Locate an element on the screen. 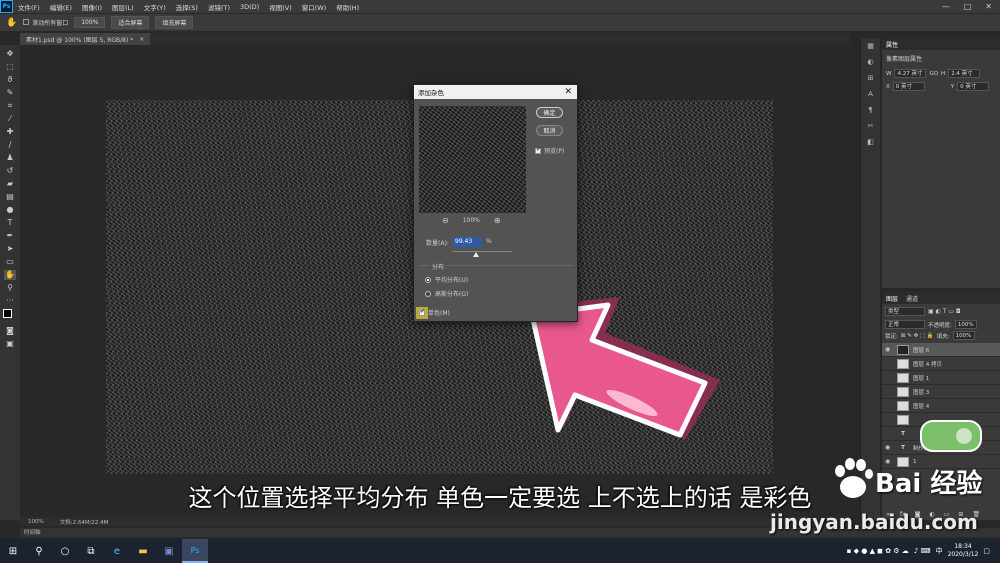 This screenshot has height=563, width=1000. tools-preset-icon: ✂ is located at coordinates (871, 127).